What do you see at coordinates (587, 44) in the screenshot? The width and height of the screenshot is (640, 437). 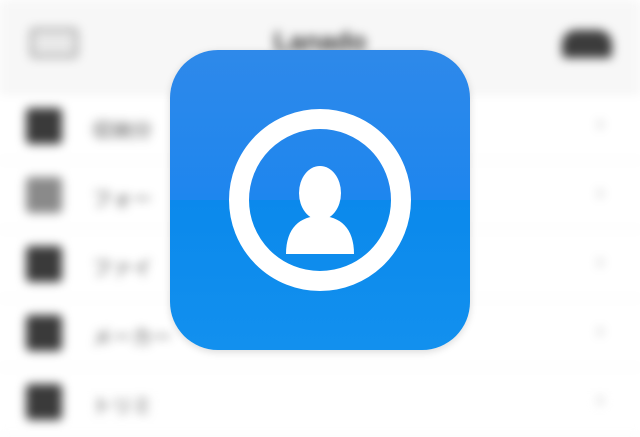 I see `cloud-icon` at bounding box center [587, 44].